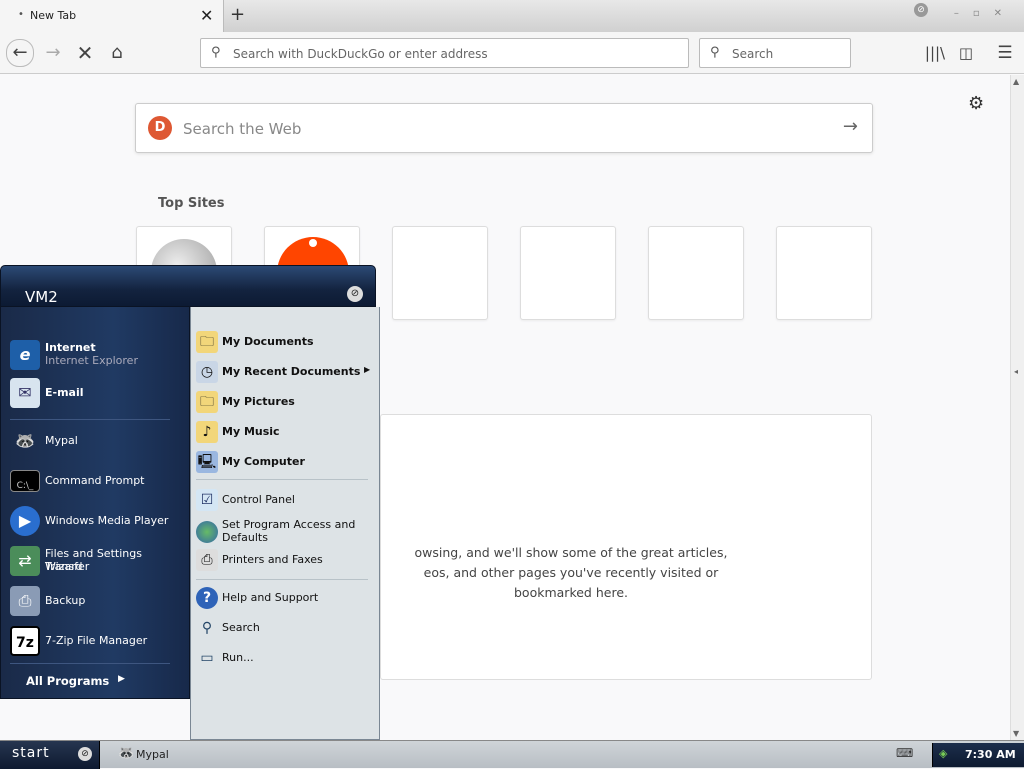 The height and width of the screenshot is (769, 1024). Describe the element at coordinates (285, 462) in the screenshot. I see `start-item-my-computer: 🖳 My Computer` at that location.